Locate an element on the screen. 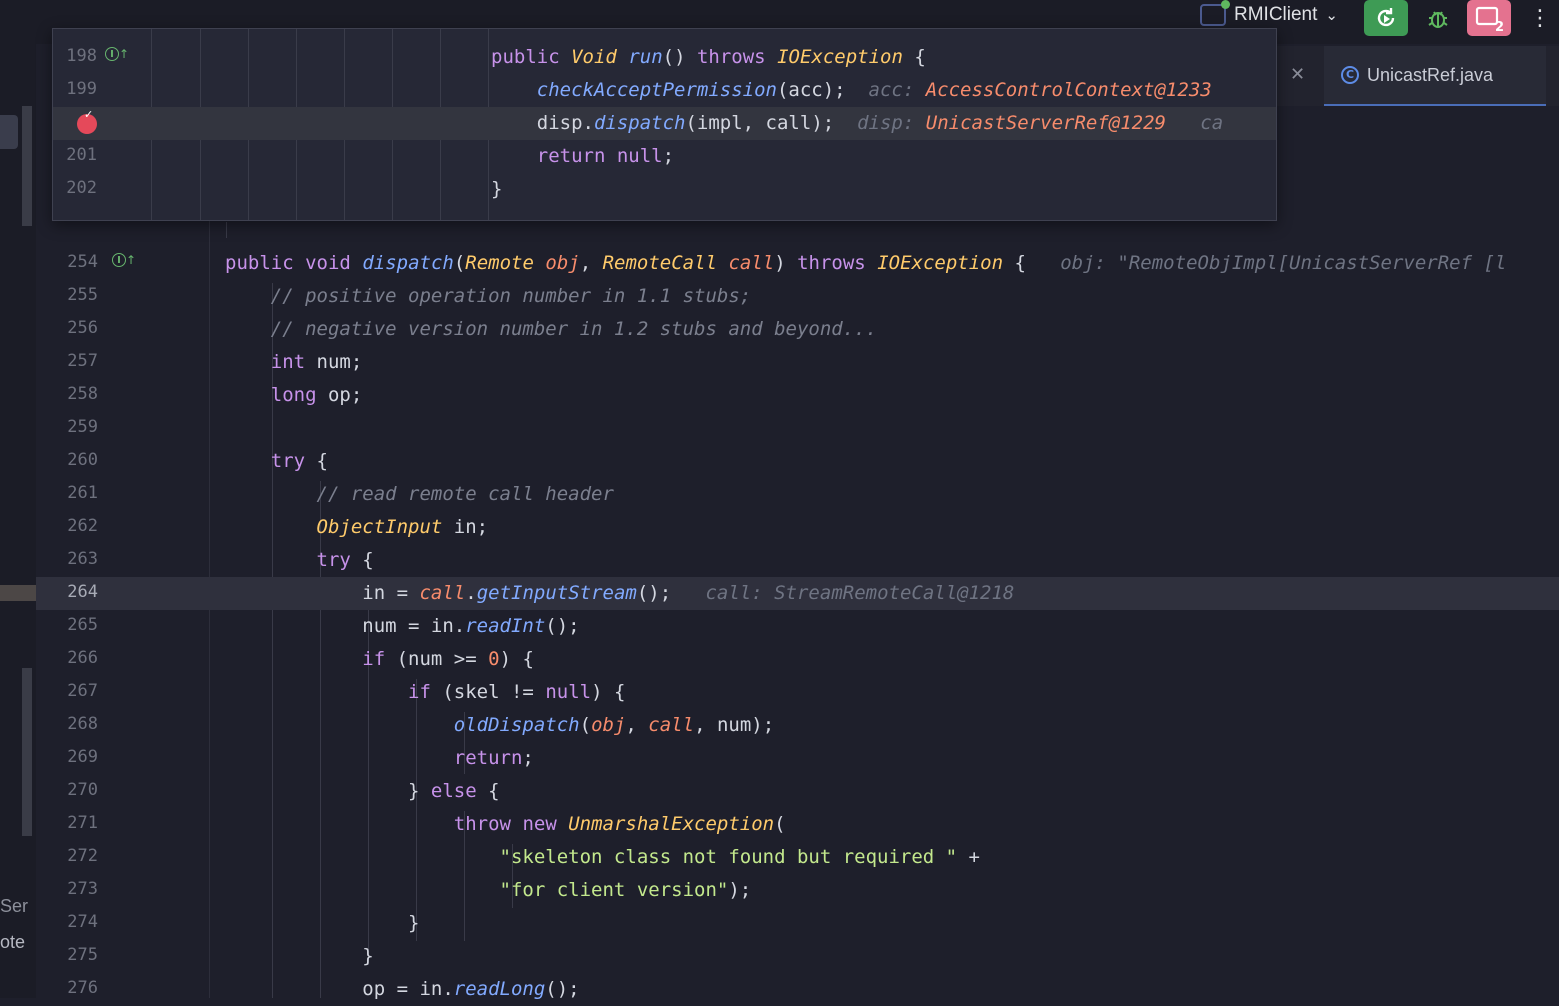 The height and width of the screenshot is (1006, 1559). line-number: 264 is located at coordinates (82, 592).